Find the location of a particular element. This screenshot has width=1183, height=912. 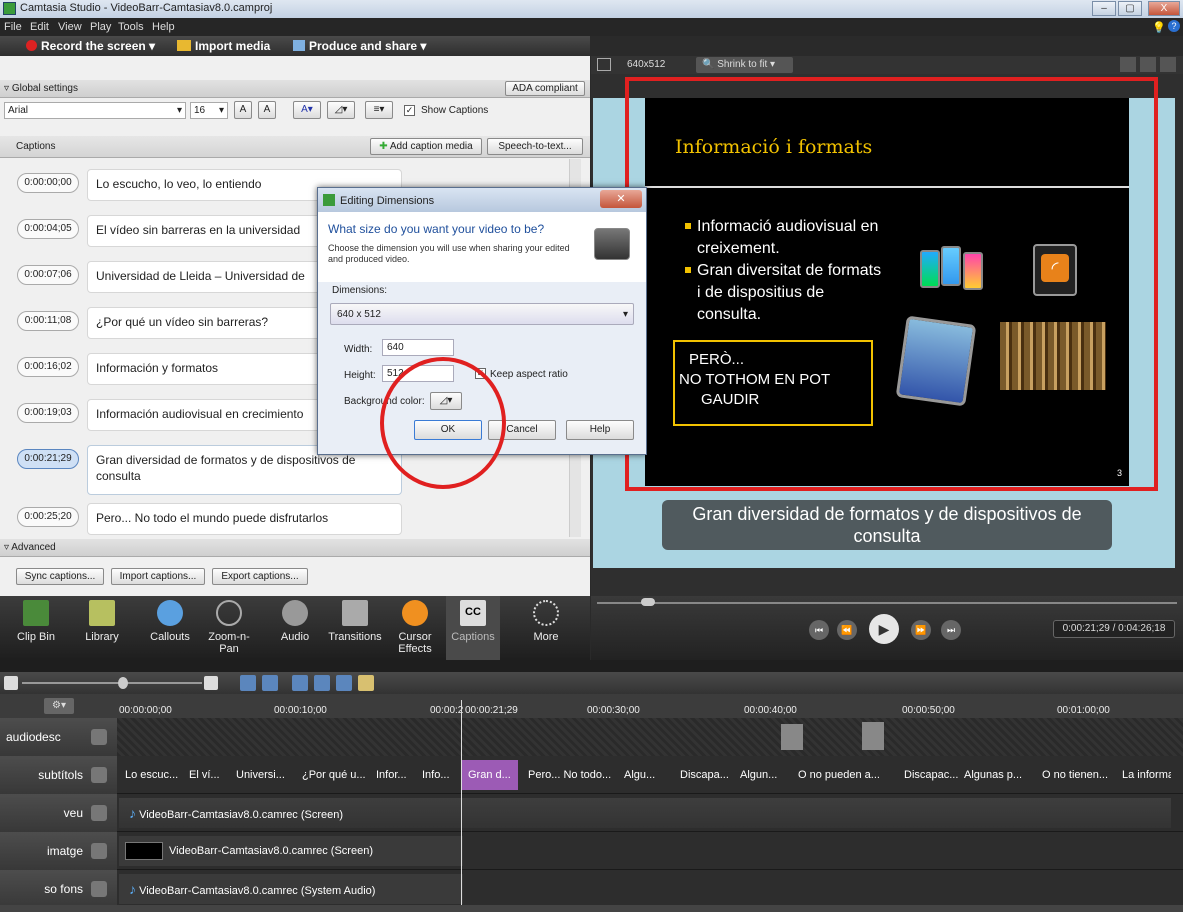

paste-icon is located at coordinates (366, 683).